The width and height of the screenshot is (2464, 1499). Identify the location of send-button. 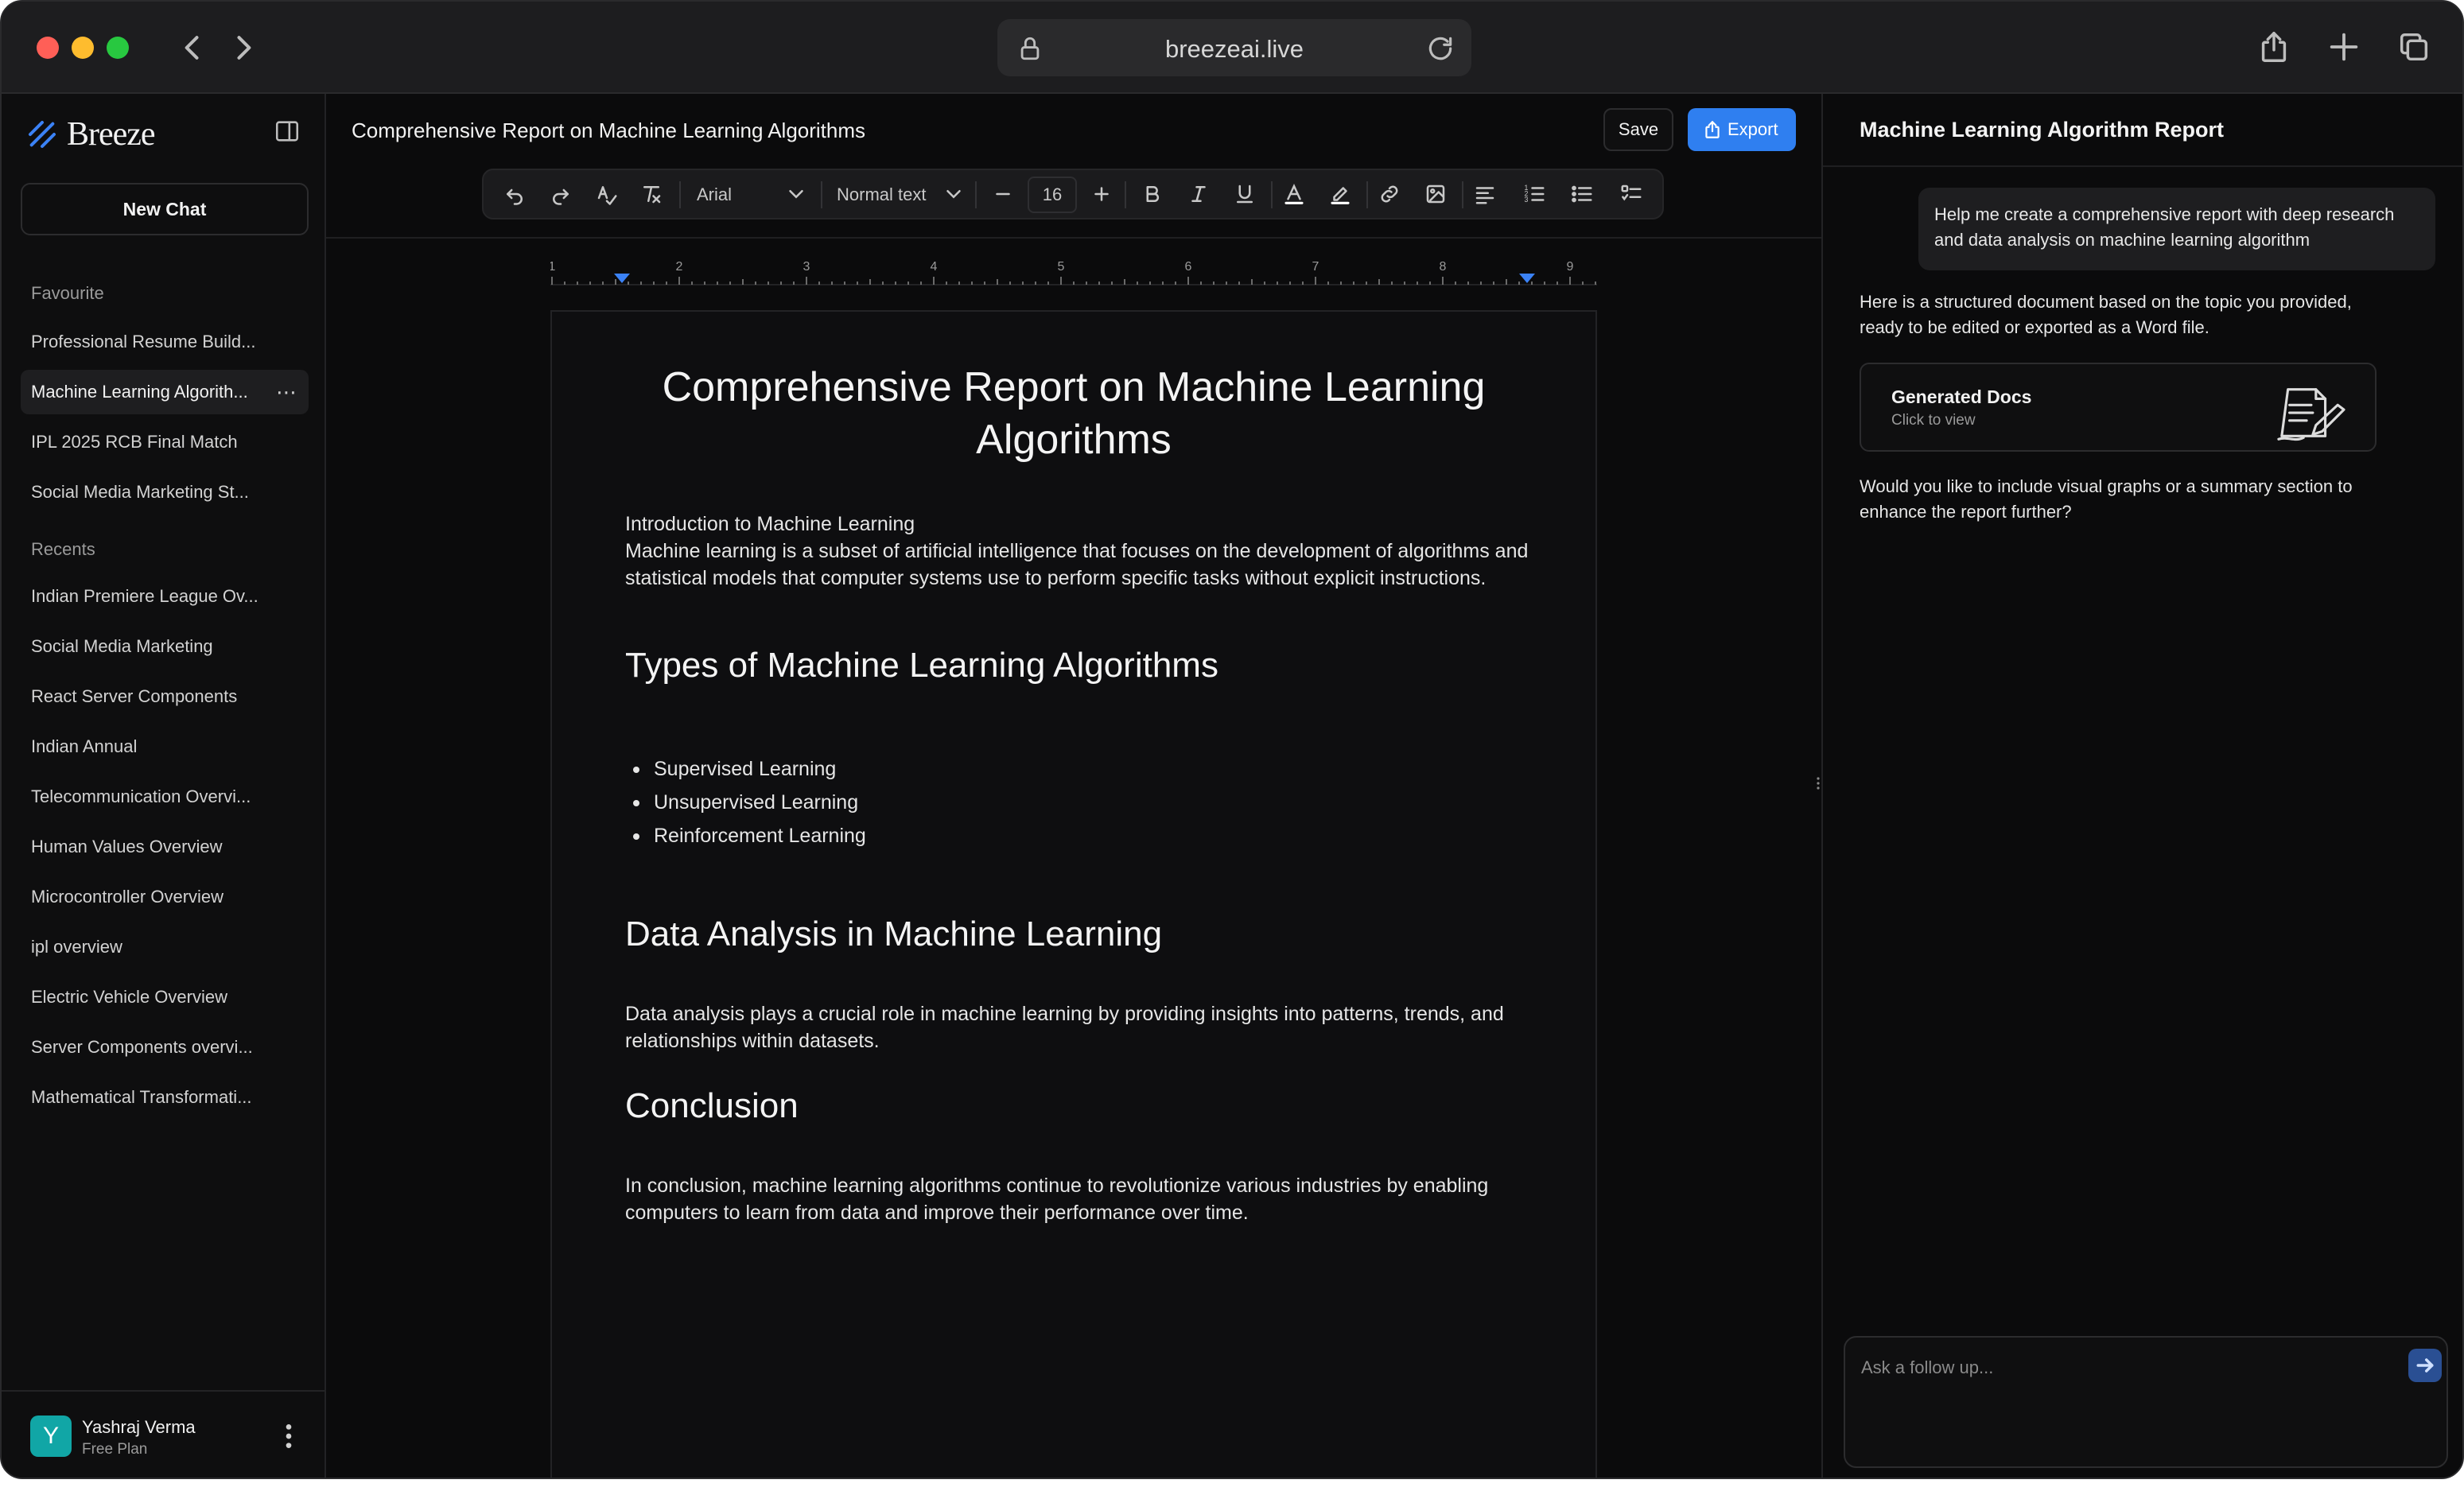
(2425, 1365).